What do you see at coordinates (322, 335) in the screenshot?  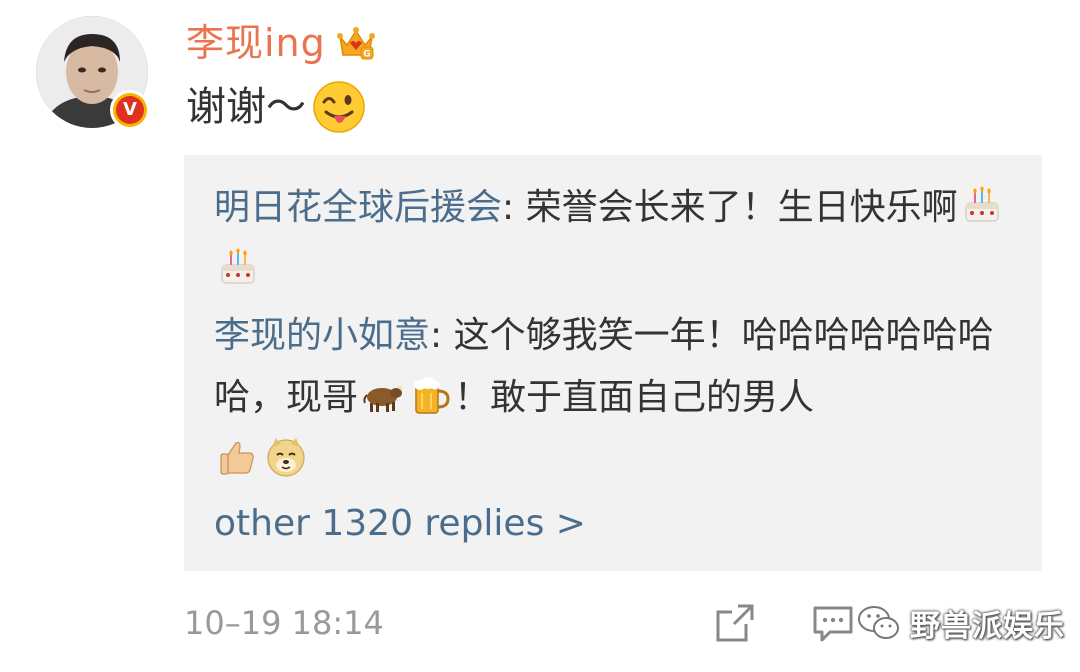 I see `reply-author: 李现的小如意` at bounding box center [322, 335].